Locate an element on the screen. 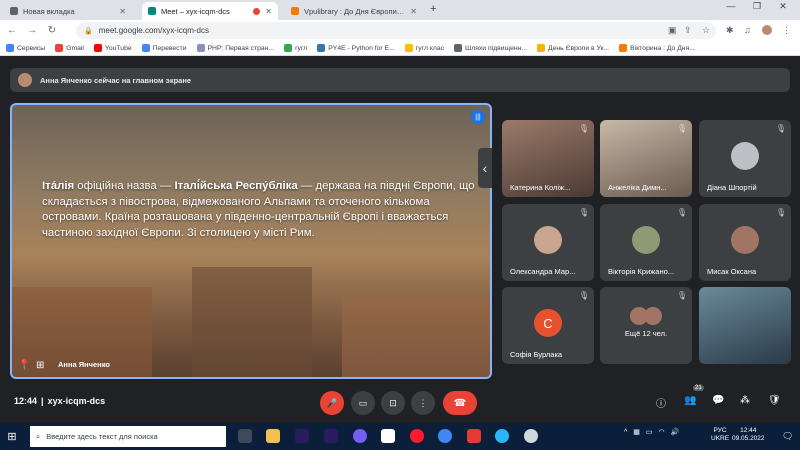 This screenshot has width=800, height=450. participant-tile is located at coordinates (745, 325).